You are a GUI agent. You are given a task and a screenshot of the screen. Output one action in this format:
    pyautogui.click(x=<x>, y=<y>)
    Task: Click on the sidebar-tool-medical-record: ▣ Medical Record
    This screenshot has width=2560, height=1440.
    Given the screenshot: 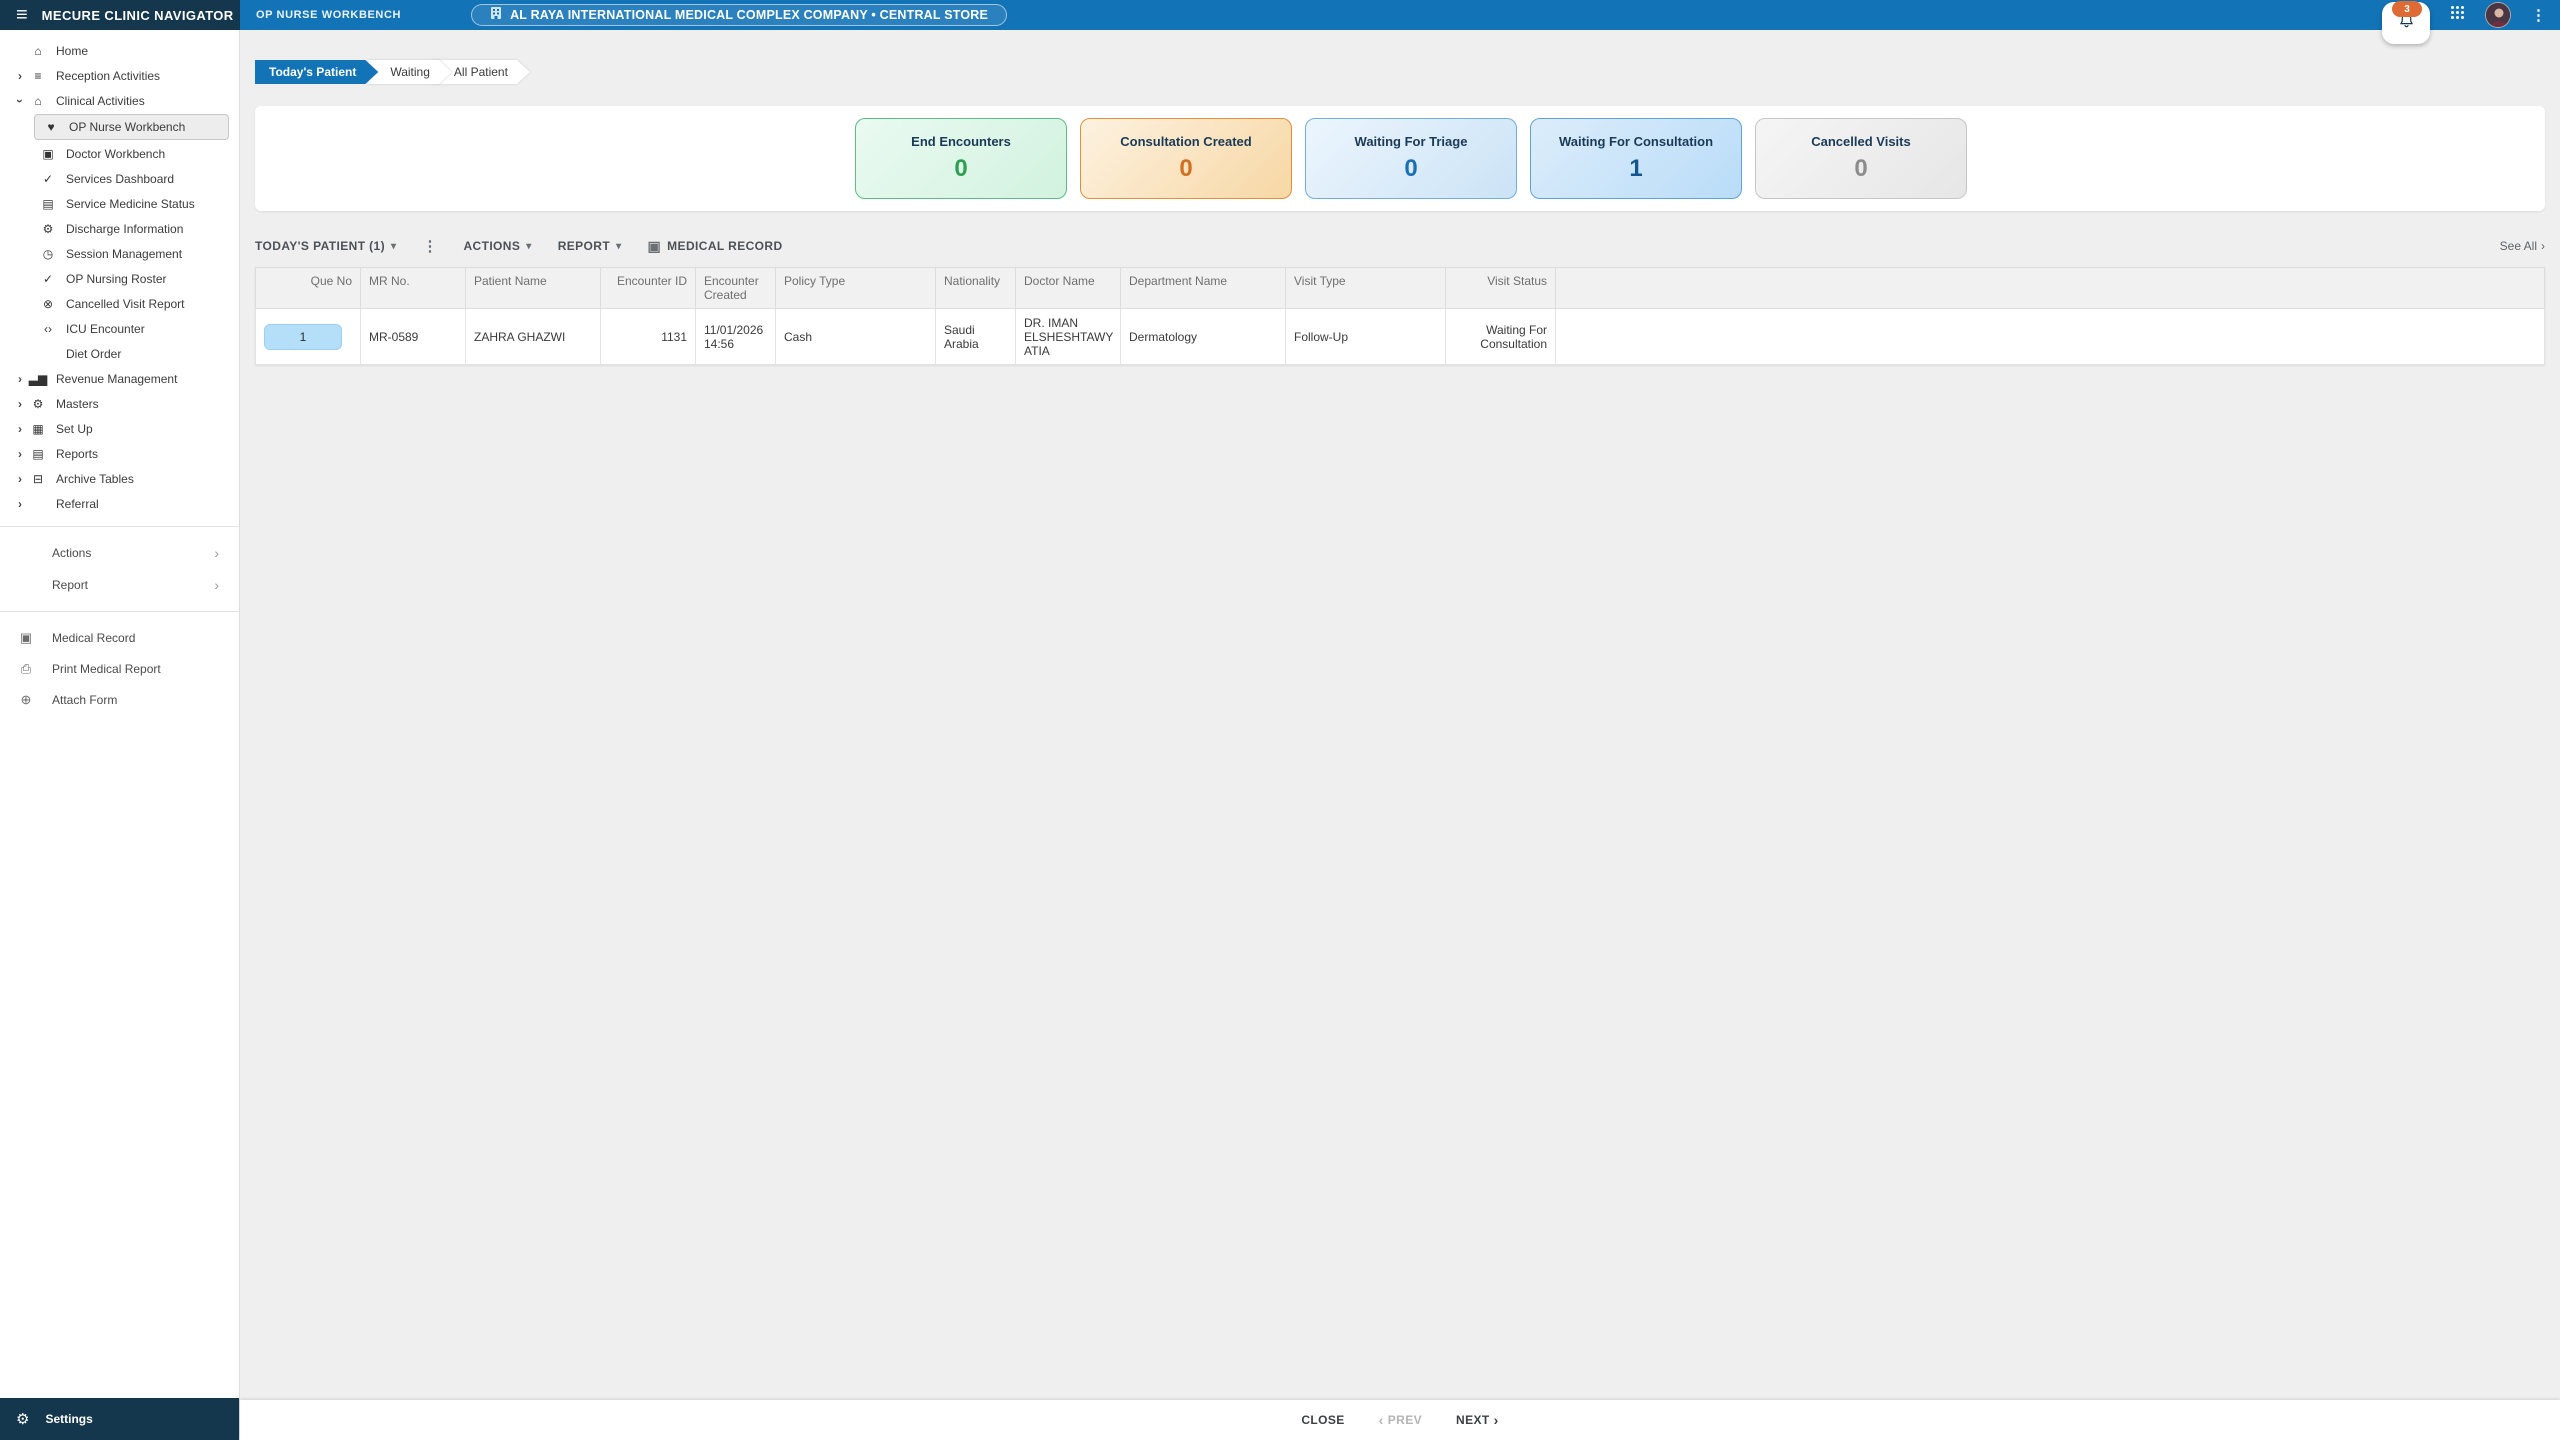 What is the action you would take?
    pyautogui.click(x=119, y=637)
    